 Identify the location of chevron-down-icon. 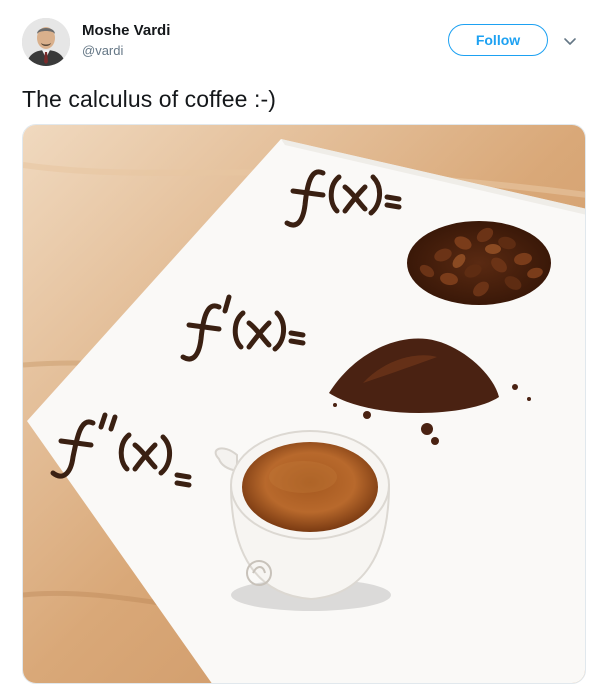
(570, 41).